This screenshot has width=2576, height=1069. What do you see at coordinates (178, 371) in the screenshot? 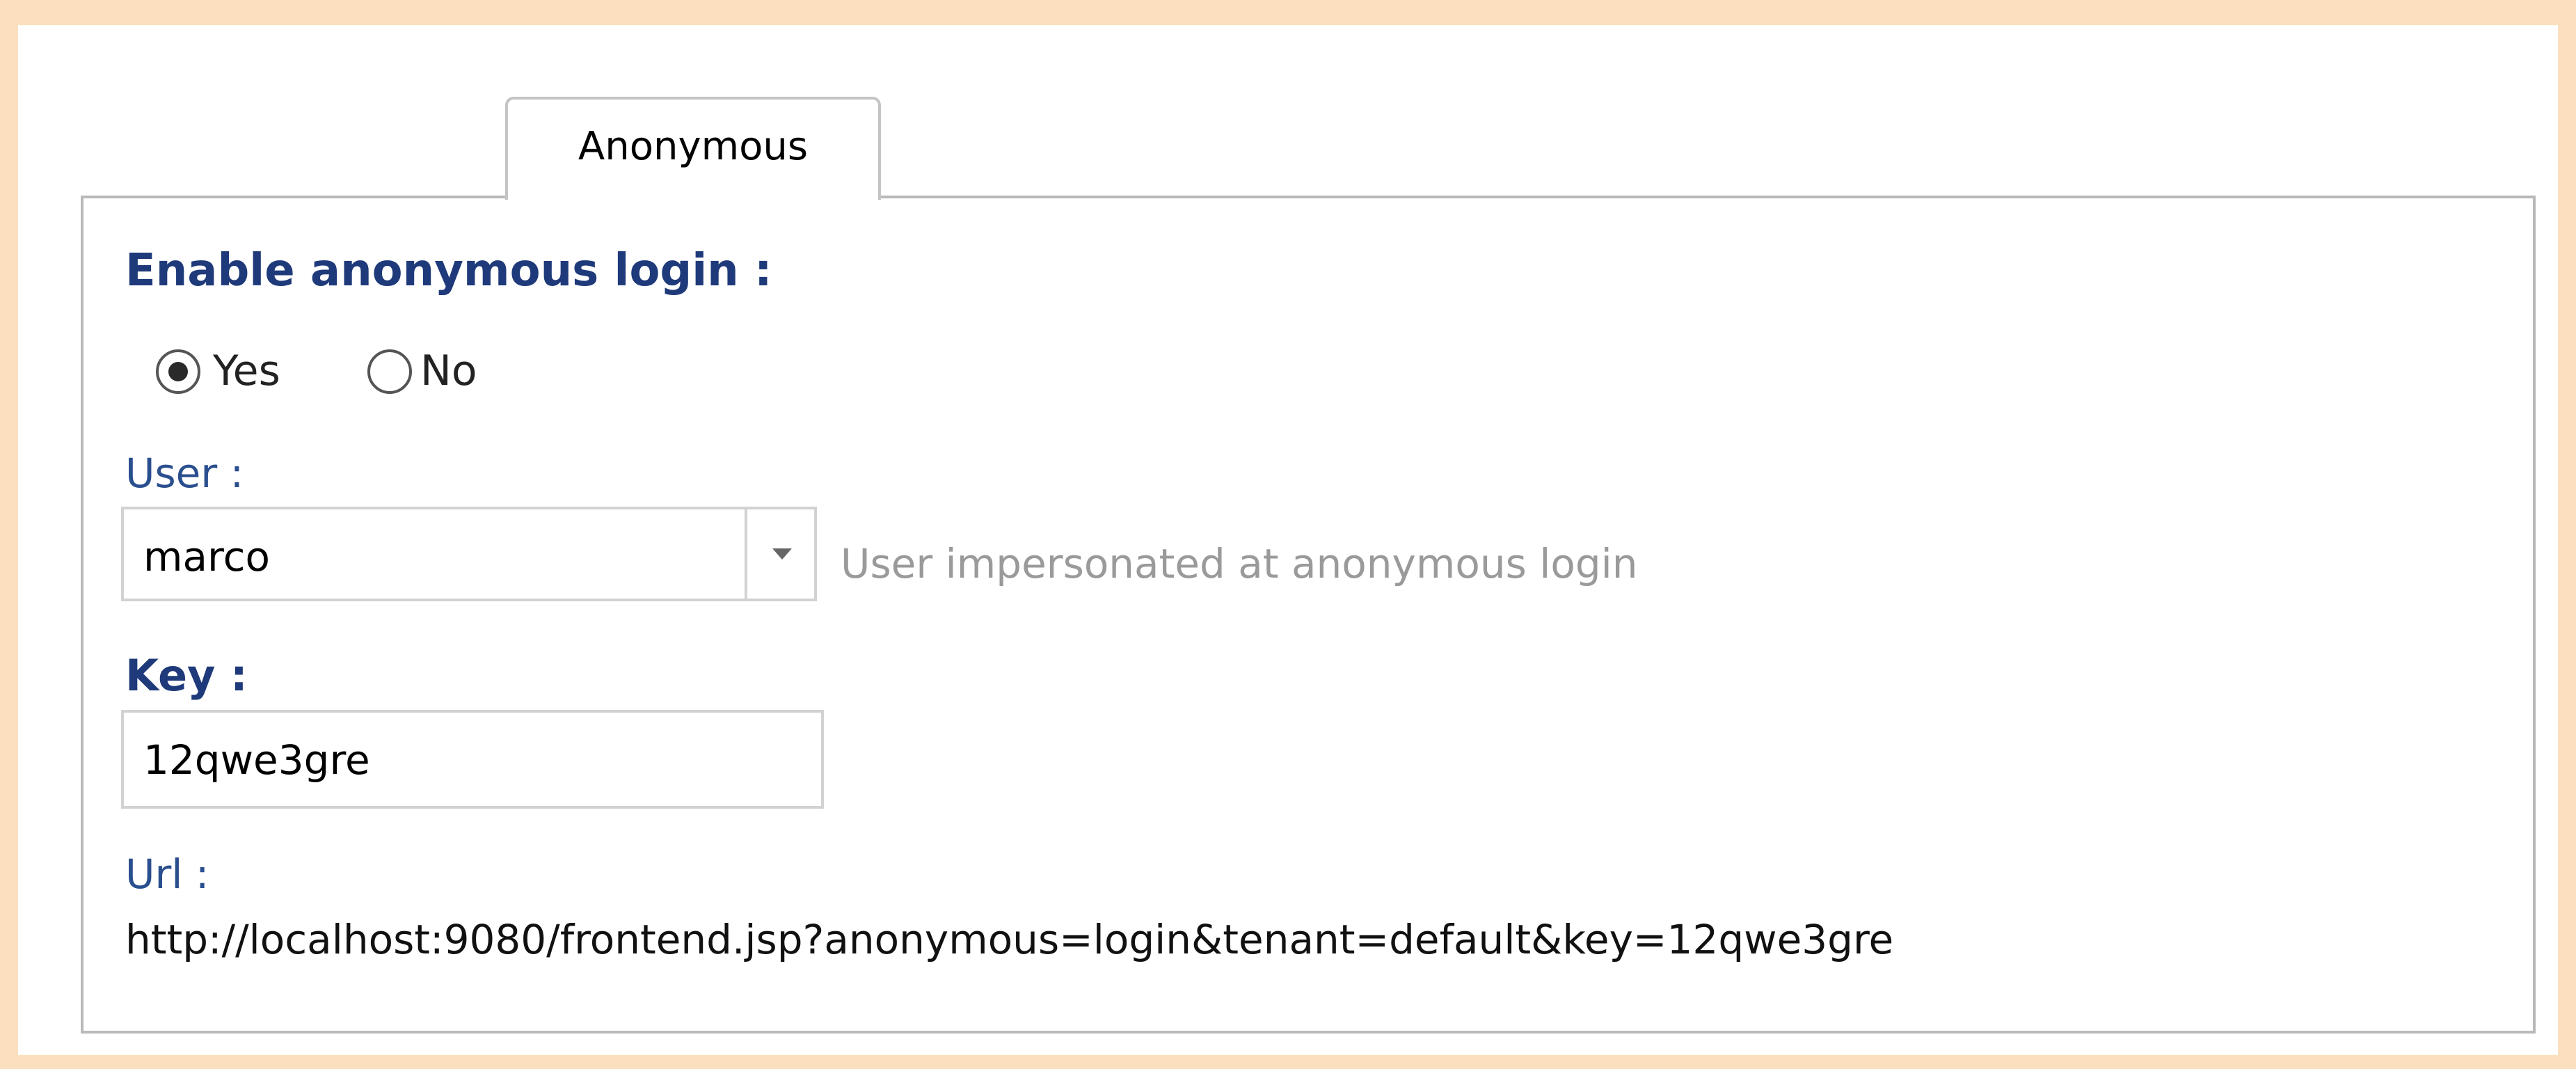
I see `radio-yes` at bounding box center [178, 371].